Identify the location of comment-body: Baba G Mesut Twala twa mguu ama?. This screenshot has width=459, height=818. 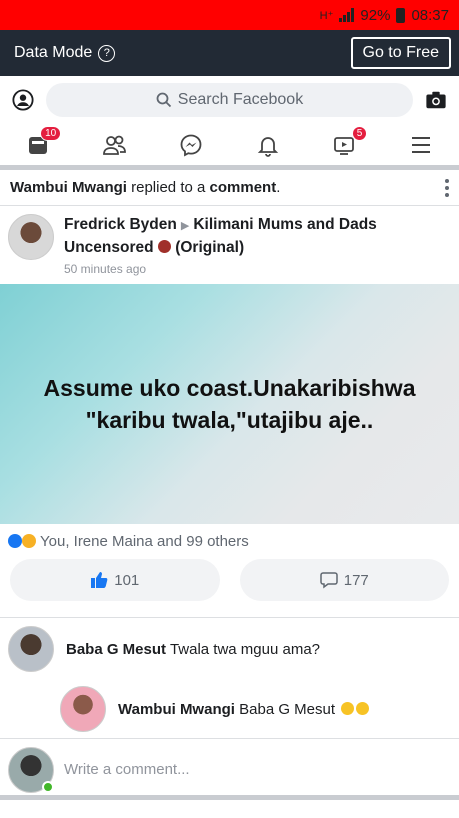
(193, 649).